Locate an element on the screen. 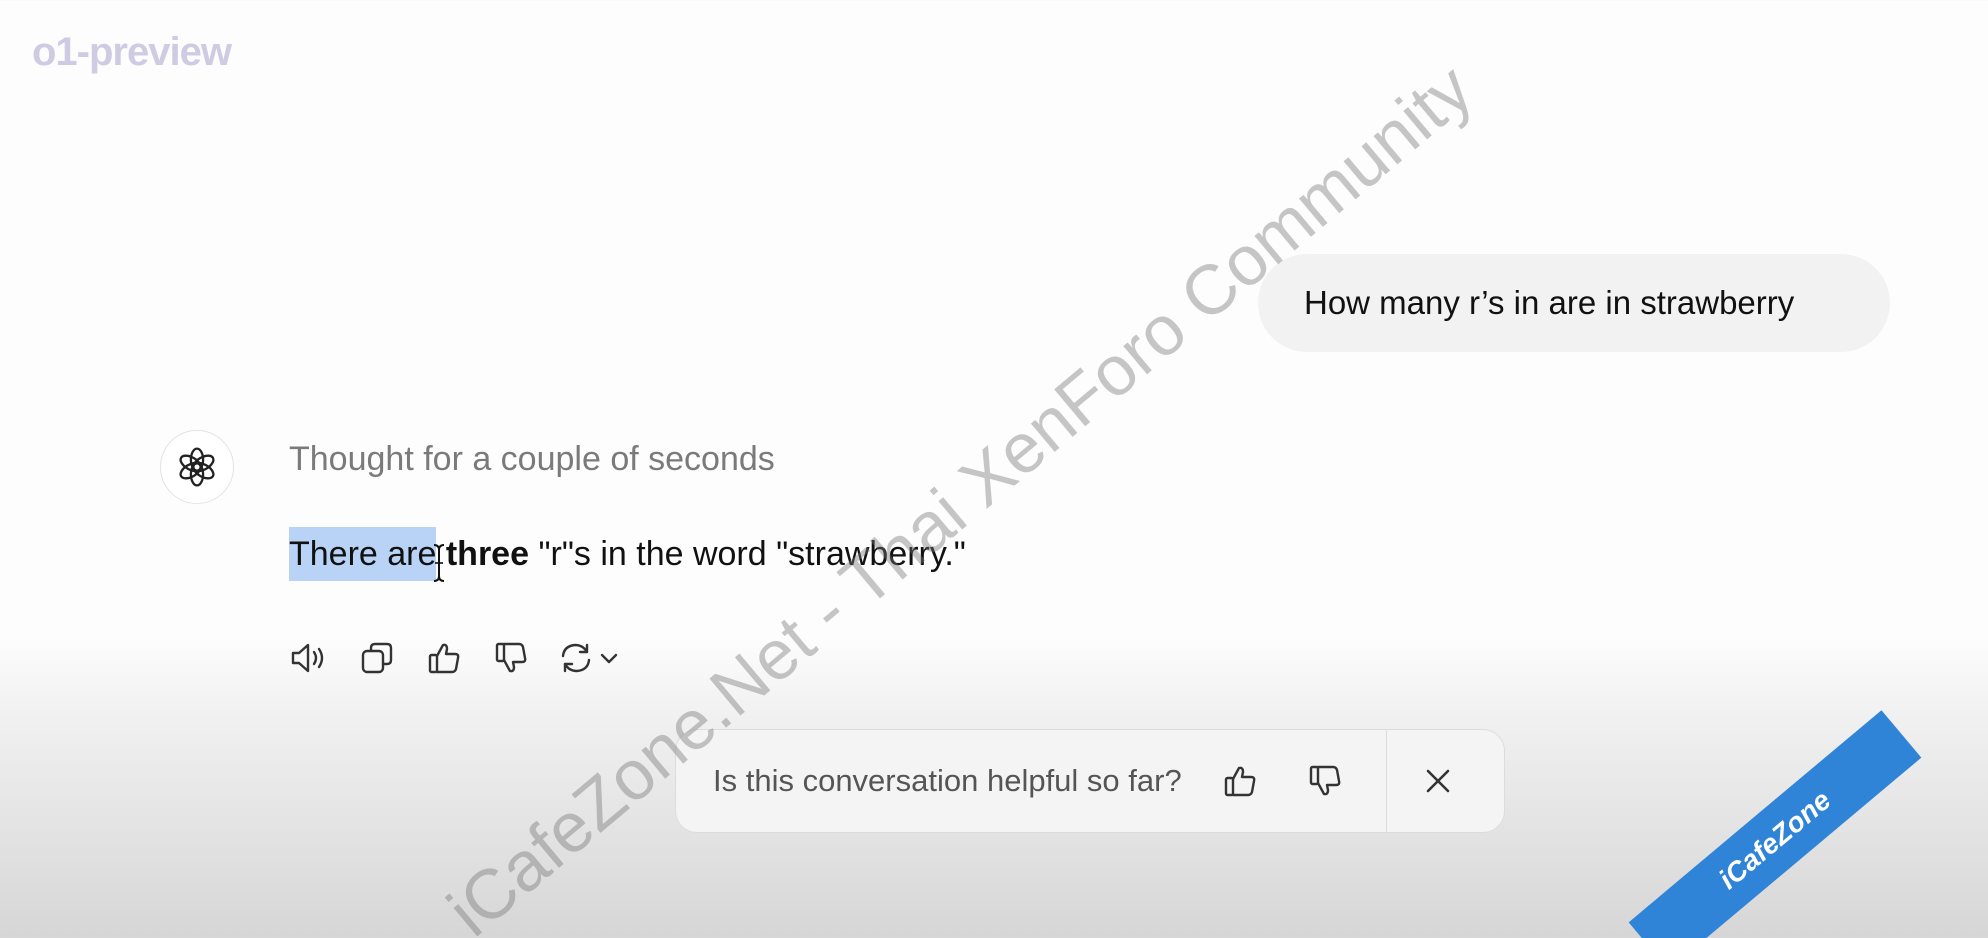 The width and height of the screenshot is (1988, 938). thought-summary-toggle: Thought for a couple of seconds is located at coordinates (532, 459).